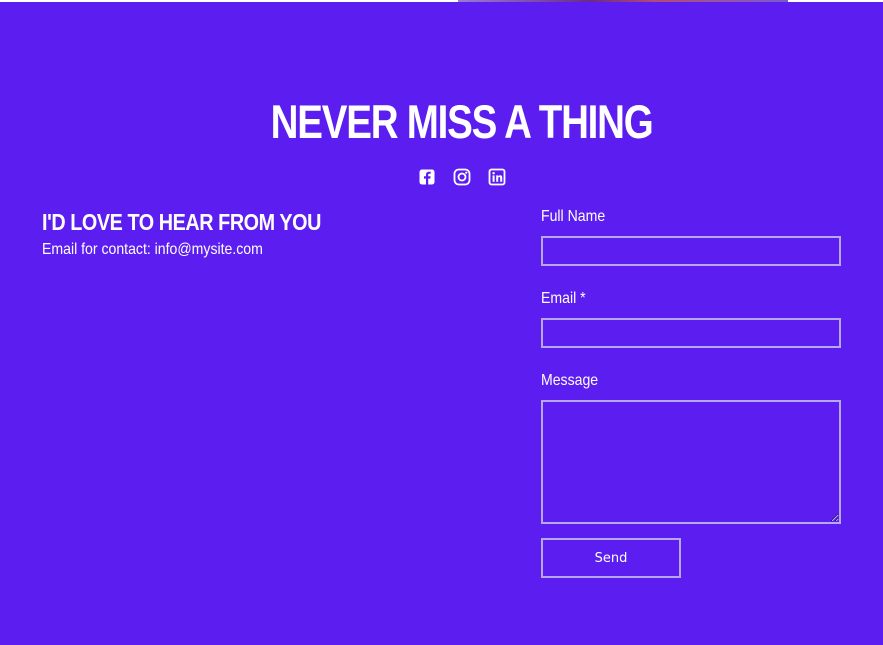  I want to click on instagram-icon, so click(462, 177).